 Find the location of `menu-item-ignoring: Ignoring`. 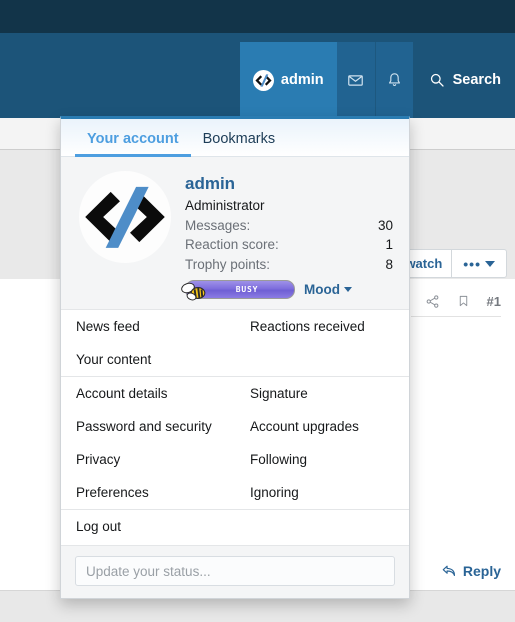

menu-item-ignoring: Ignoring is located at coordinates (322, 492).